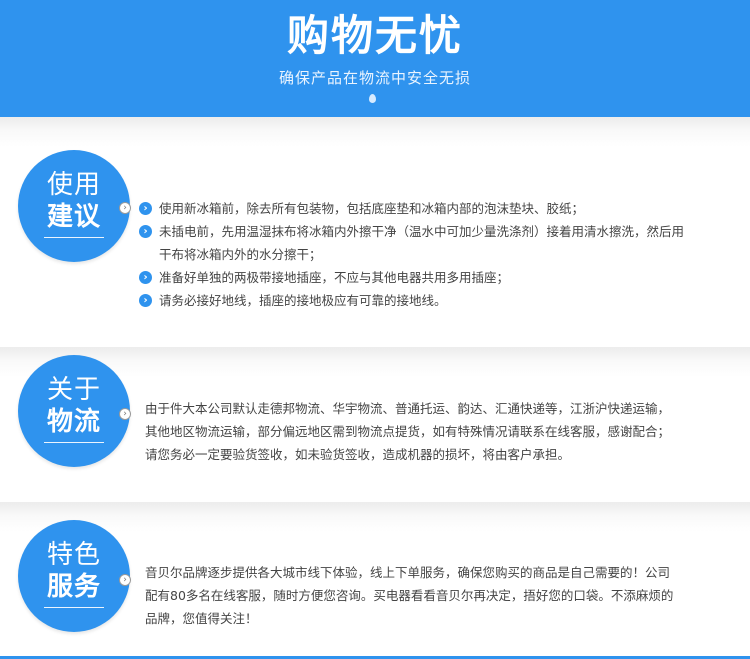 This screenshot has height=659, width=750. Describe the element at coordinates (201, 618) in the screenshot. I see `text-line: 品牌，您值得关注！` at that location.